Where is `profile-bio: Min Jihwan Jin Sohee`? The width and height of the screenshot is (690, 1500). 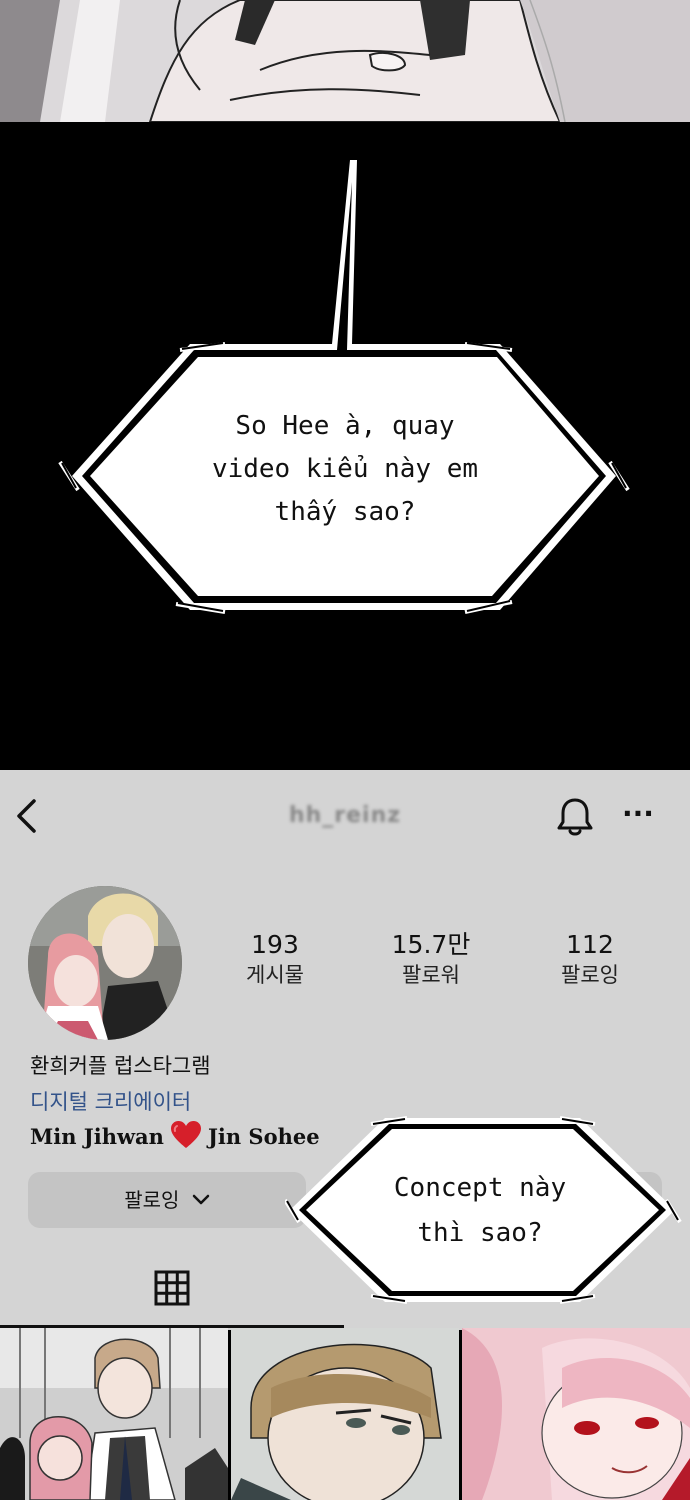
profile-bio: Min Jihwan Jin Sohee is located at coordinates (175, 1135).